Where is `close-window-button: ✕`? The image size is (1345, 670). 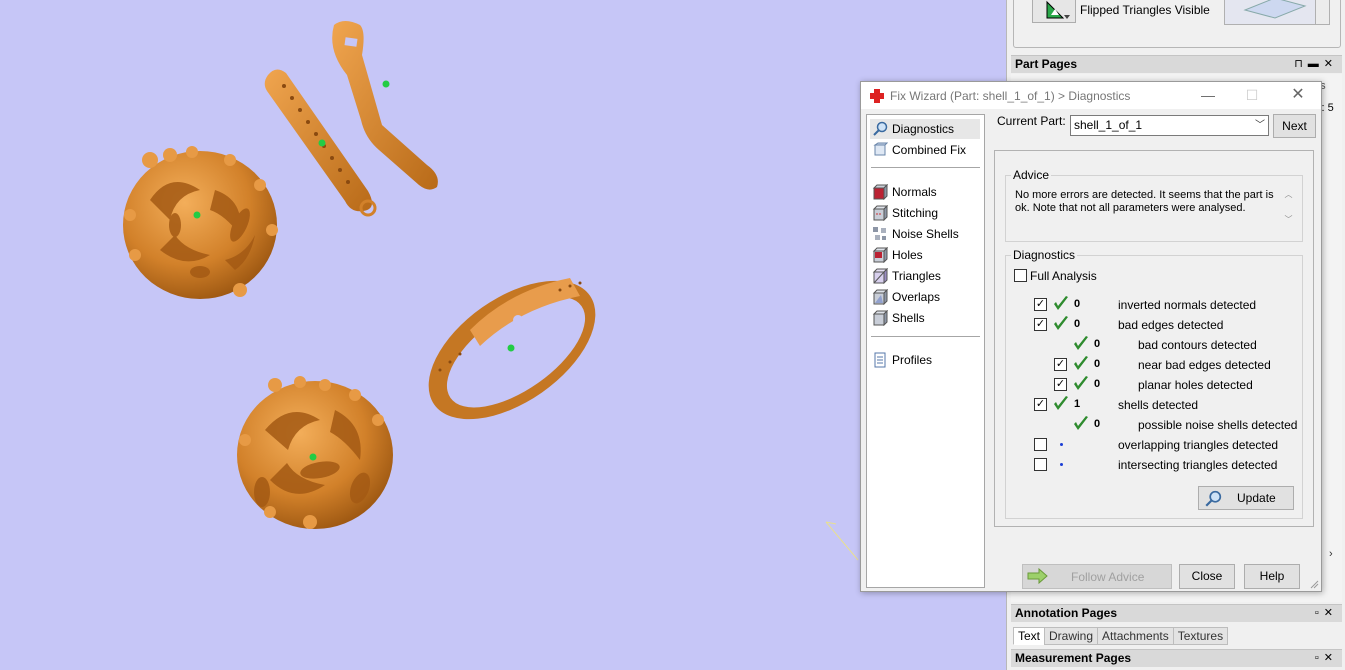
close-window-button: ✕ is located at coordinates (1298, 95).